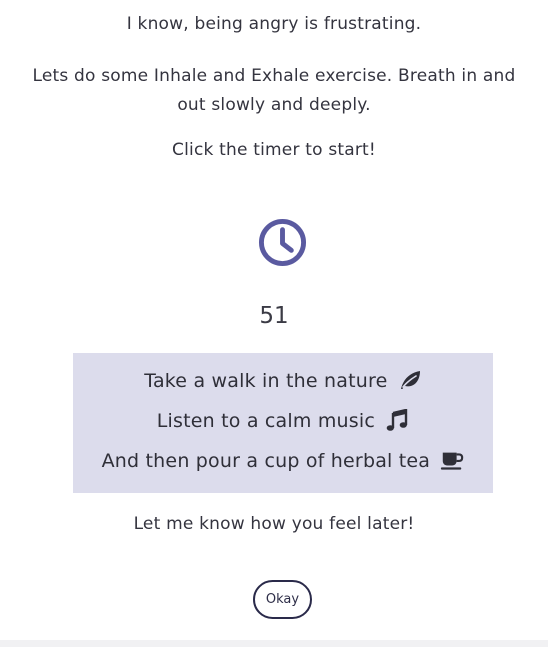 The width and height of the screenshot is (548, 647). Describe the element at coordinates (266, 381) in the screenshot. I see `tip-label-walk: Take a walk in the nature` at that location.